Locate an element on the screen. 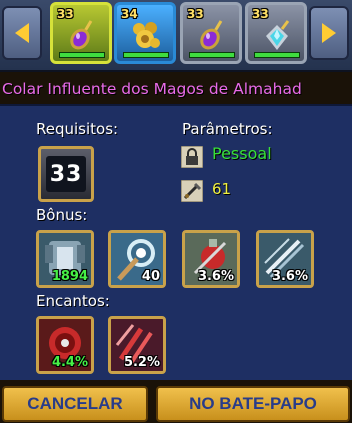 The width and height of the screenshot is (352, 423). carousel-slot-4: 33 is located at coordinates (276, 33).